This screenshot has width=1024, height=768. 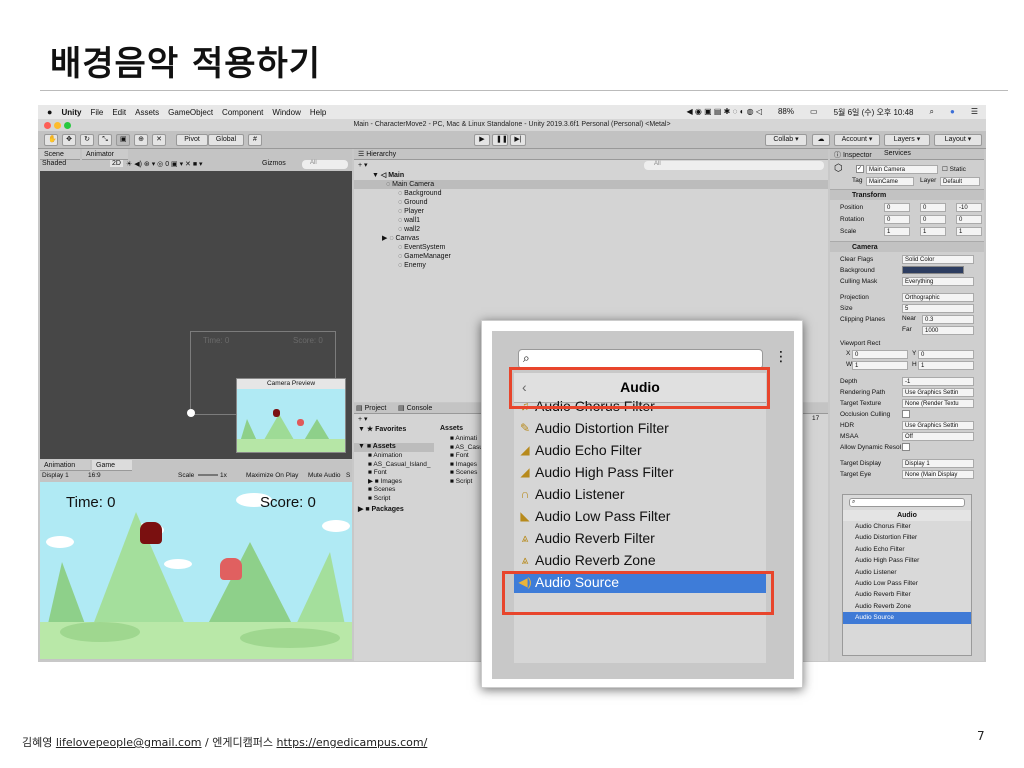 What do you see at coordinates (274, 163) in the screenshot?
I see `gizmos-dropdown: Gizmos` at bounding box center [274, 163].